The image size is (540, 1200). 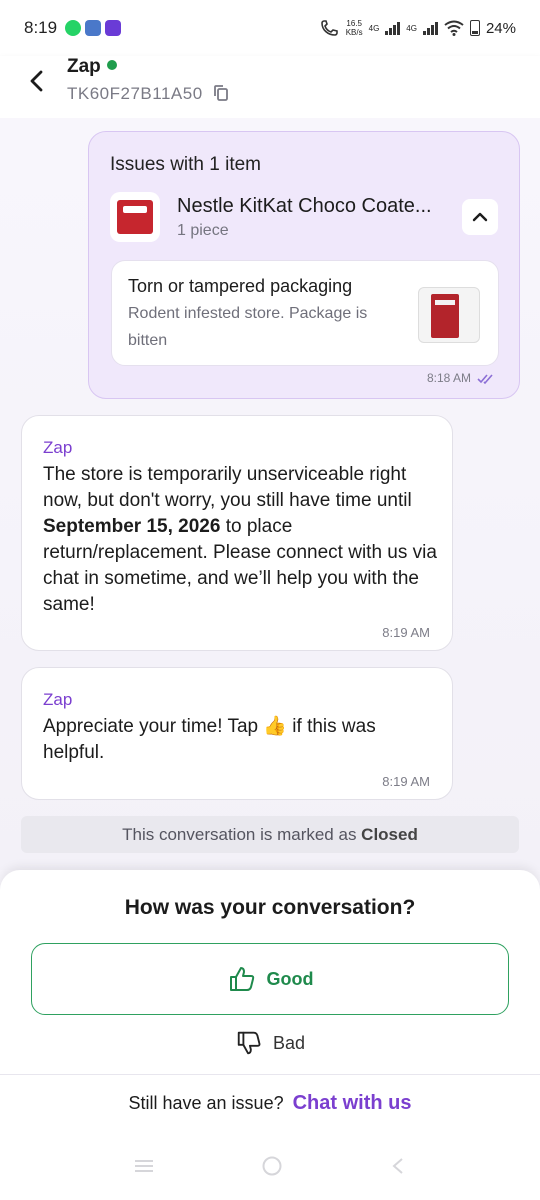 What do you see at coordinates (448, 378) in the screenshot?
I see `message-time: 8:18 AM` at bounding box center [448, 378].